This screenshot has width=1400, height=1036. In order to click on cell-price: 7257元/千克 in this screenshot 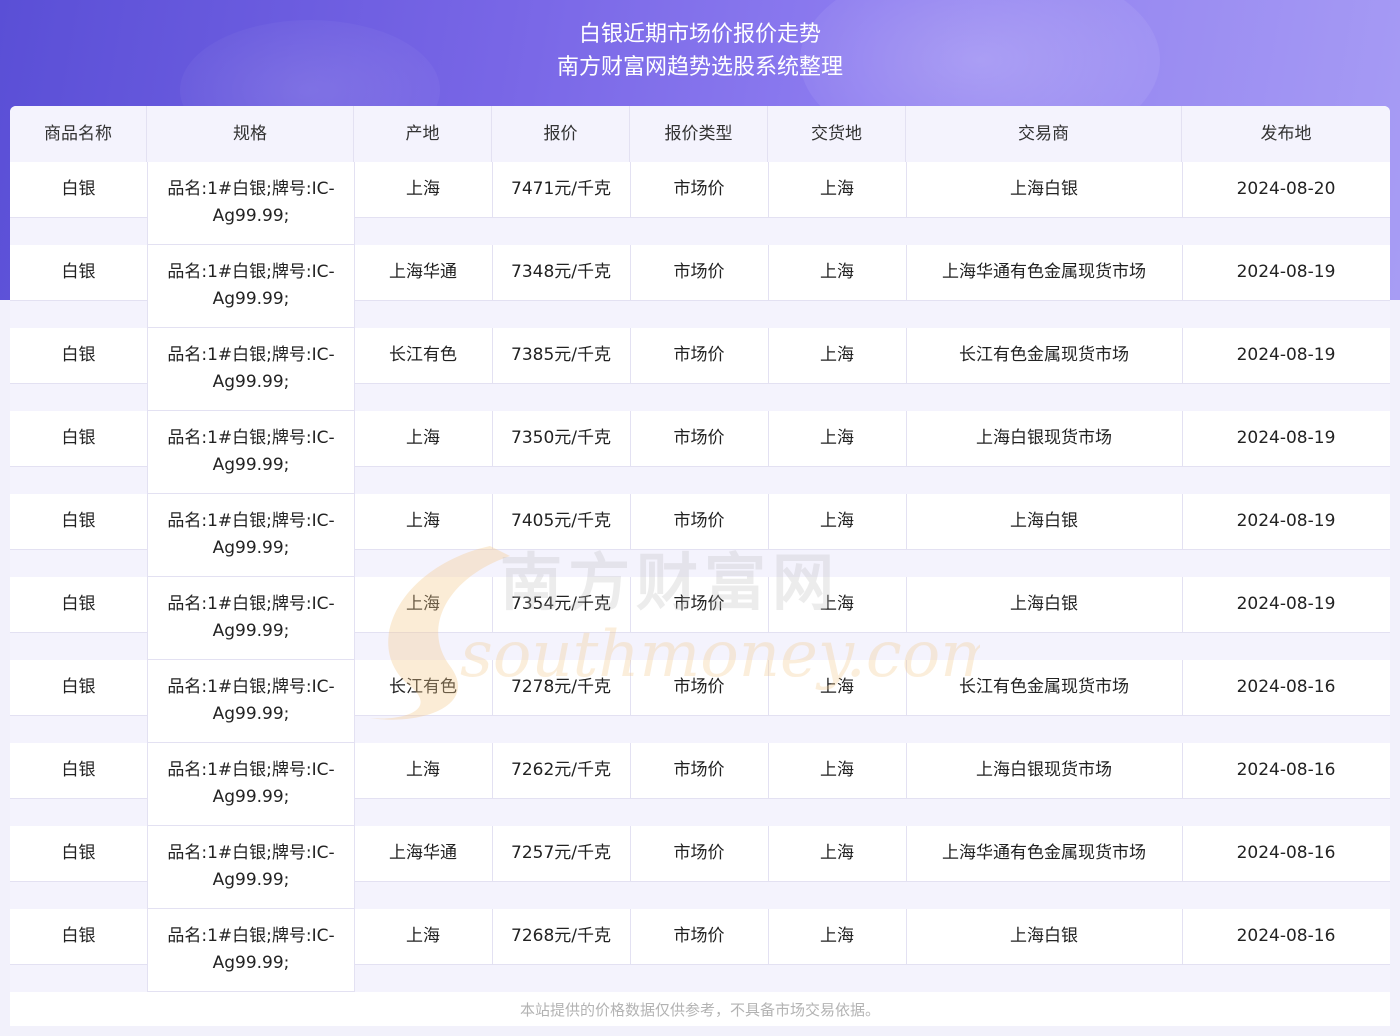, I will do `click(561, 853)`.